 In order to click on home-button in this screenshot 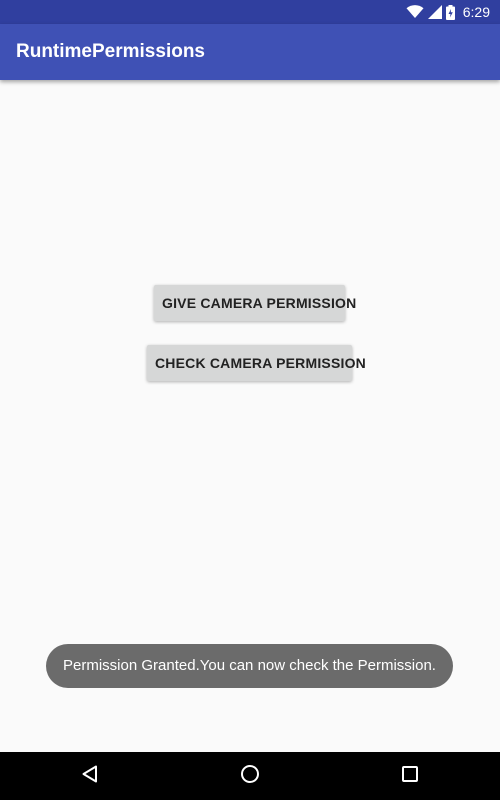, I will do `click(250, 776)`.